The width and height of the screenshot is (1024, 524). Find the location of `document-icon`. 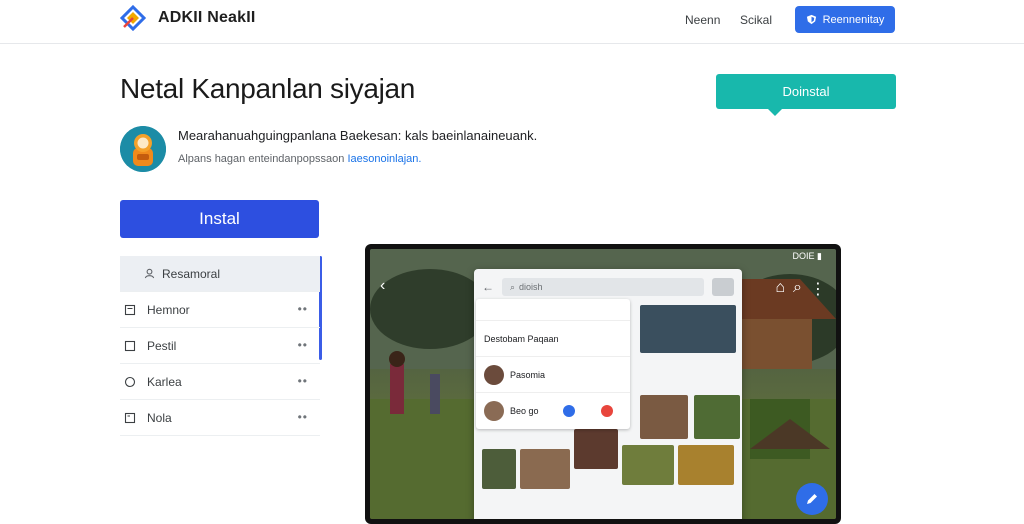

document-icon is located at coordinates (130, 310).